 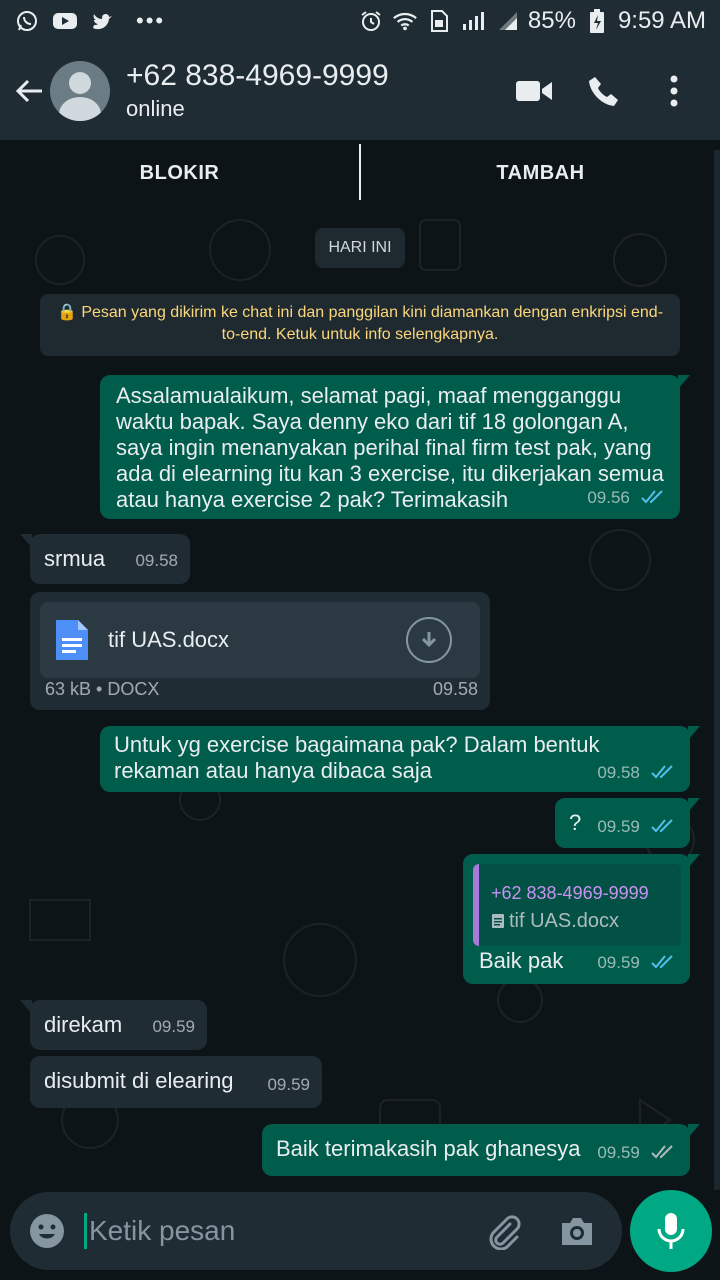 What do you see at coordinates (151, 20) in the screenshot?
I see `more-notifications: •••` at bounding box center [151, 20].